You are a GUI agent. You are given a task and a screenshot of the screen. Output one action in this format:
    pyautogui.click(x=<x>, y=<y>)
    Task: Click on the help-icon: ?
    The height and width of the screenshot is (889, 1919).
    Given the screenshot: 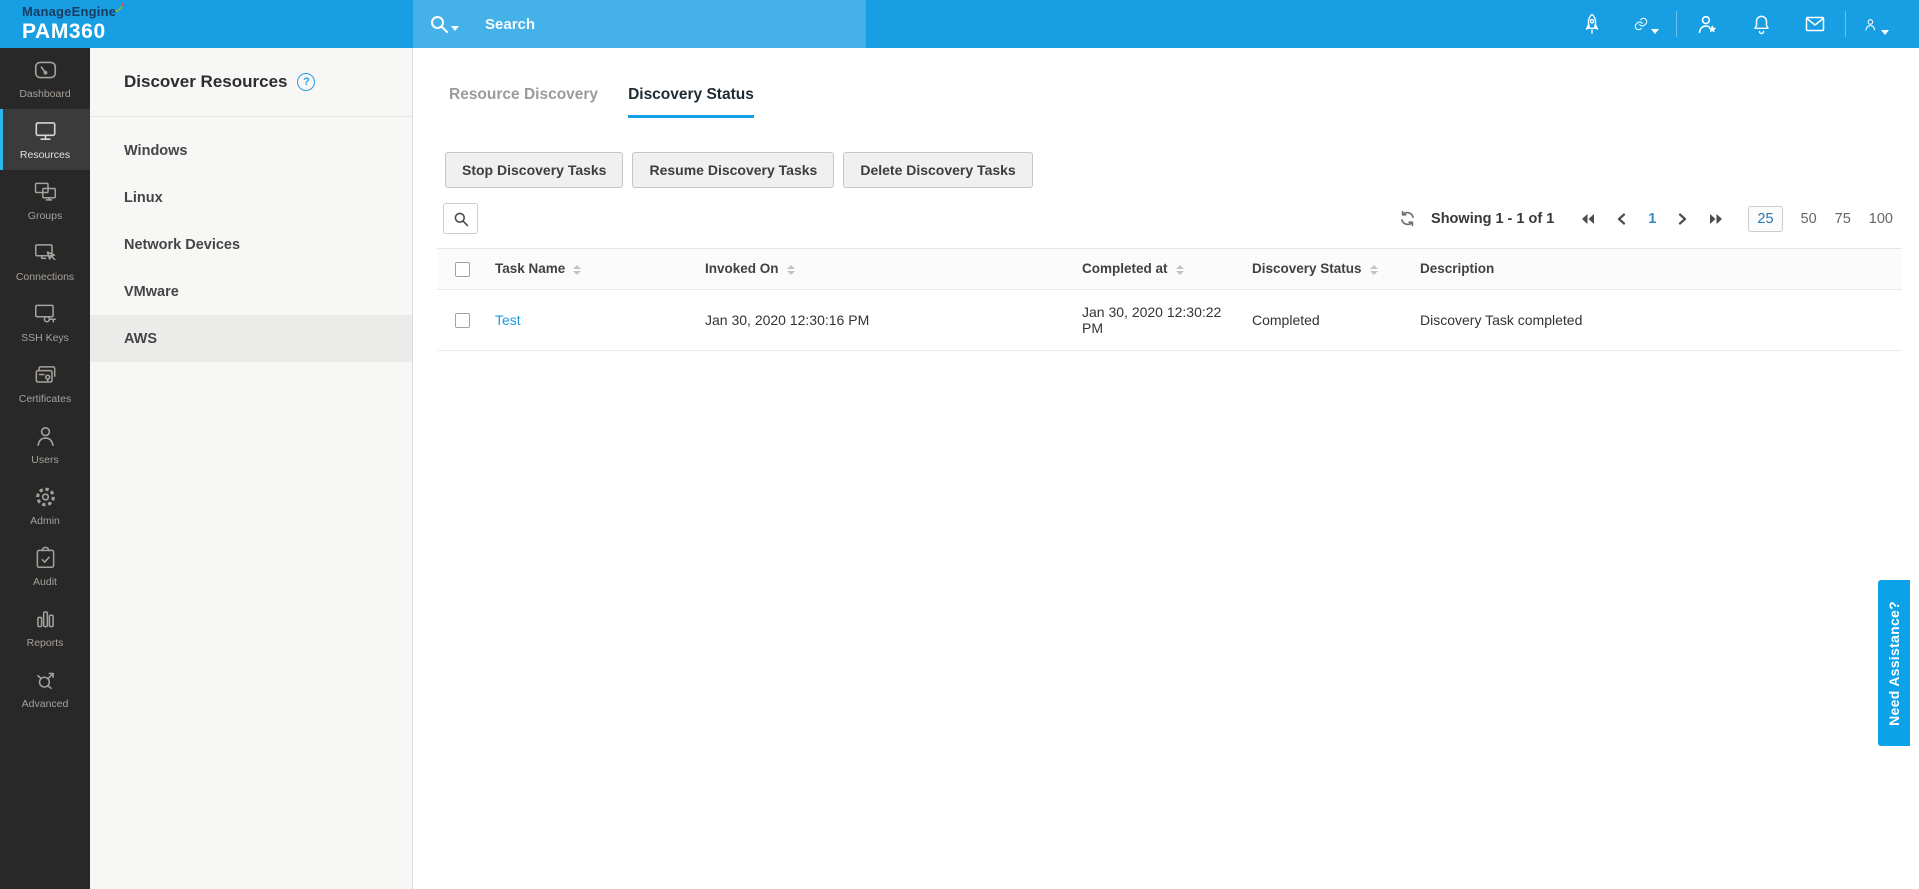 What is the action you would take?
    pyautogui.click(x=306, y=82)
    